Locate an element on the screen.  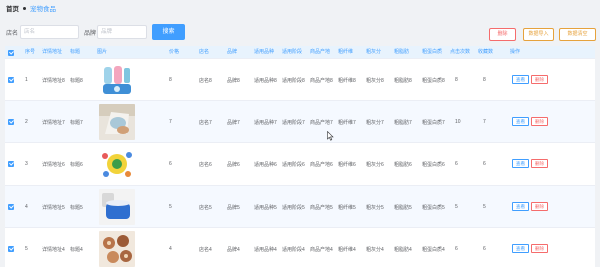
cell-fat: 粗脂肪4 is located at coordinates (403, 250).